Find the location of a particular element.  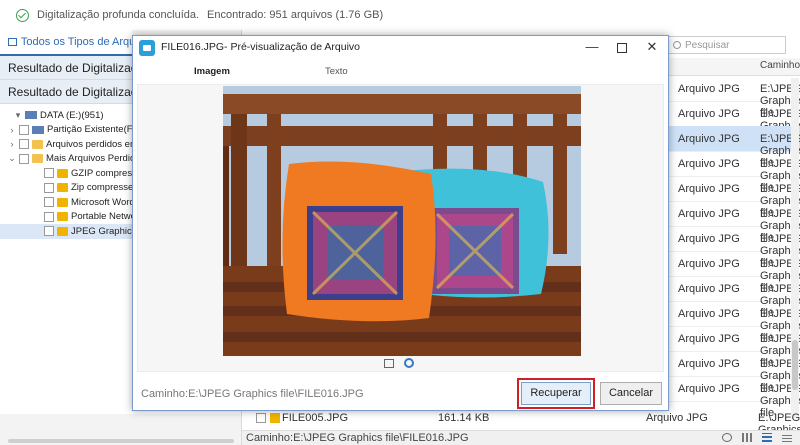

view-toggle-group is located at coordinates (757, 437).